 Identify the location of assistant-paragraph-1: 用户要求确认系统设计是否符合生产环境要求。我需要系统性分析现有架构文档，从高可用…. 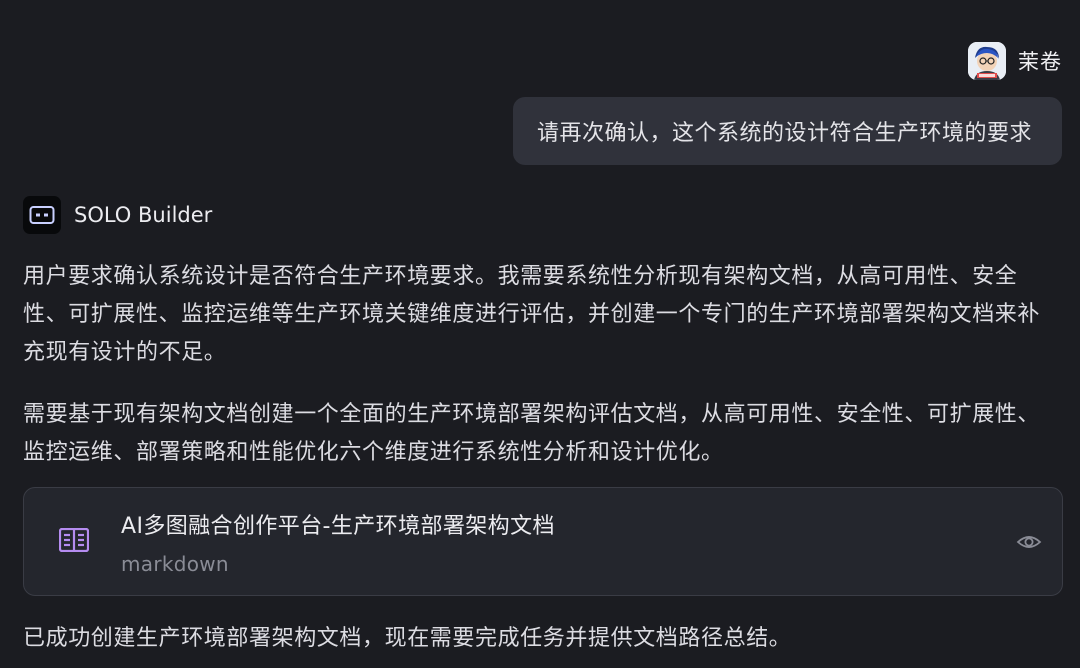
(532, 314).